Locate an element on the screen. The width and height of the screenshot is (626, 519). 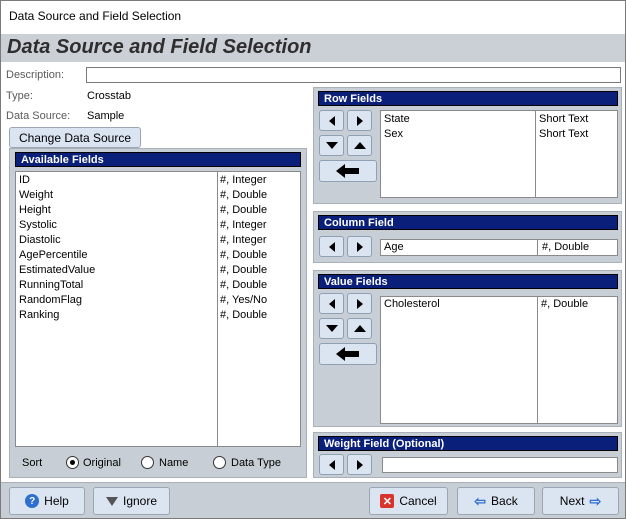
value-move-left-button is located at coordinates (331, 303).